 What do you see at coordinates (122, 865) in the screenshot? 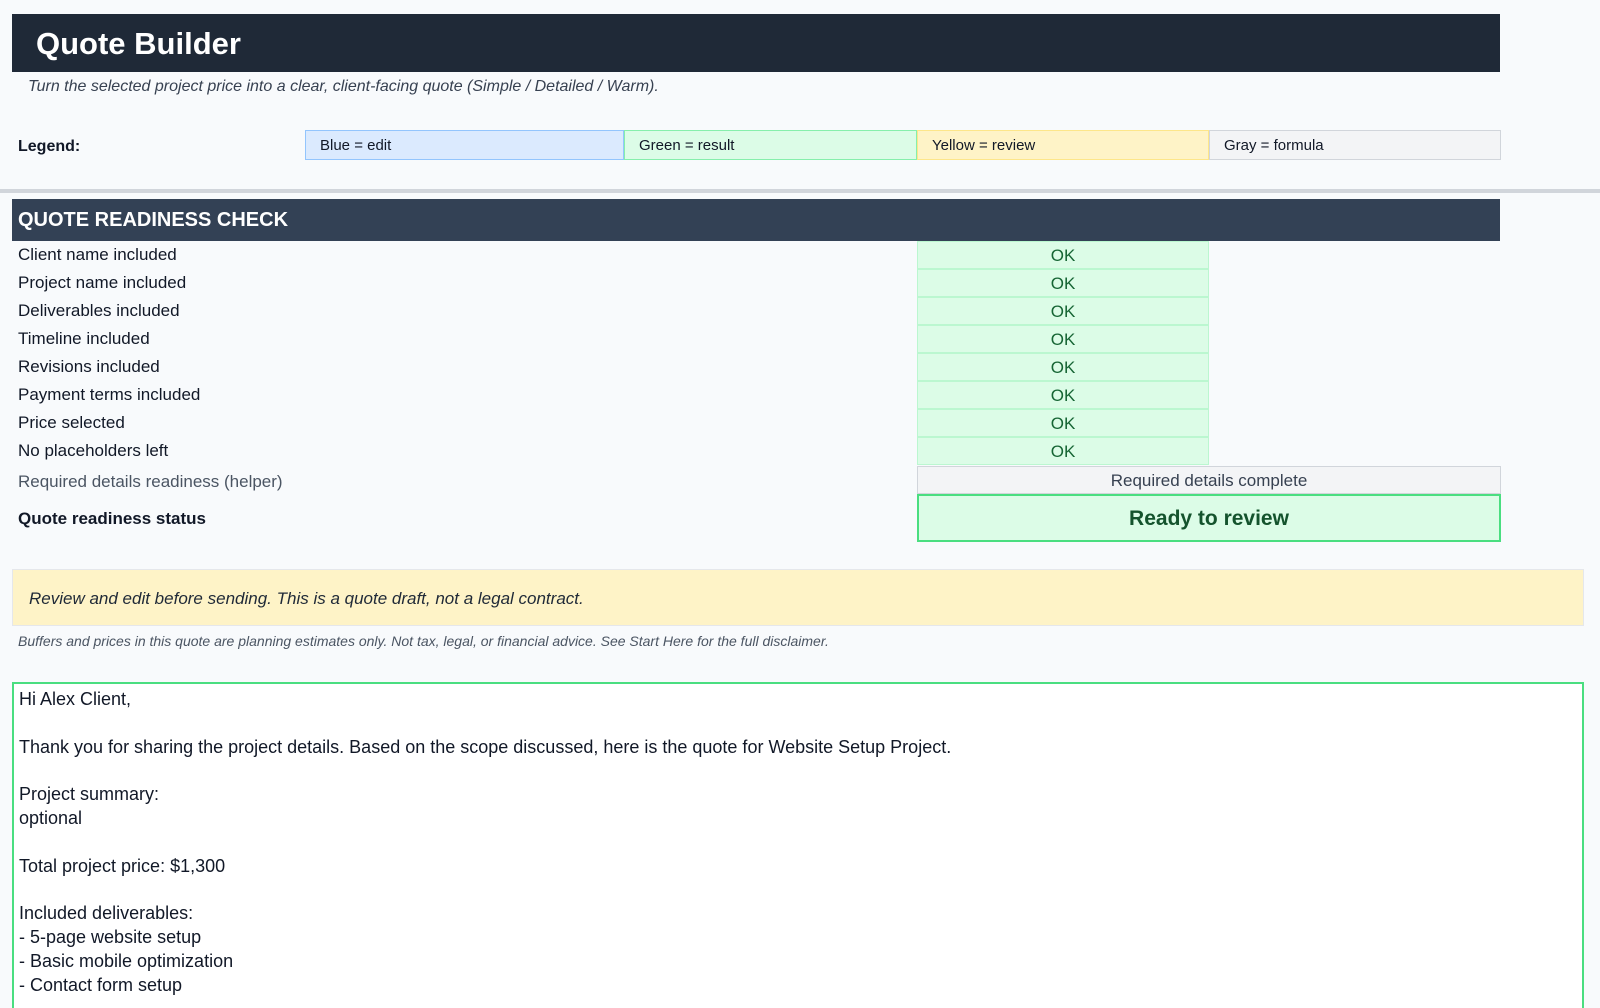
I see `quote-line: Total project price: $1,300` at bounding box center [122, 865].